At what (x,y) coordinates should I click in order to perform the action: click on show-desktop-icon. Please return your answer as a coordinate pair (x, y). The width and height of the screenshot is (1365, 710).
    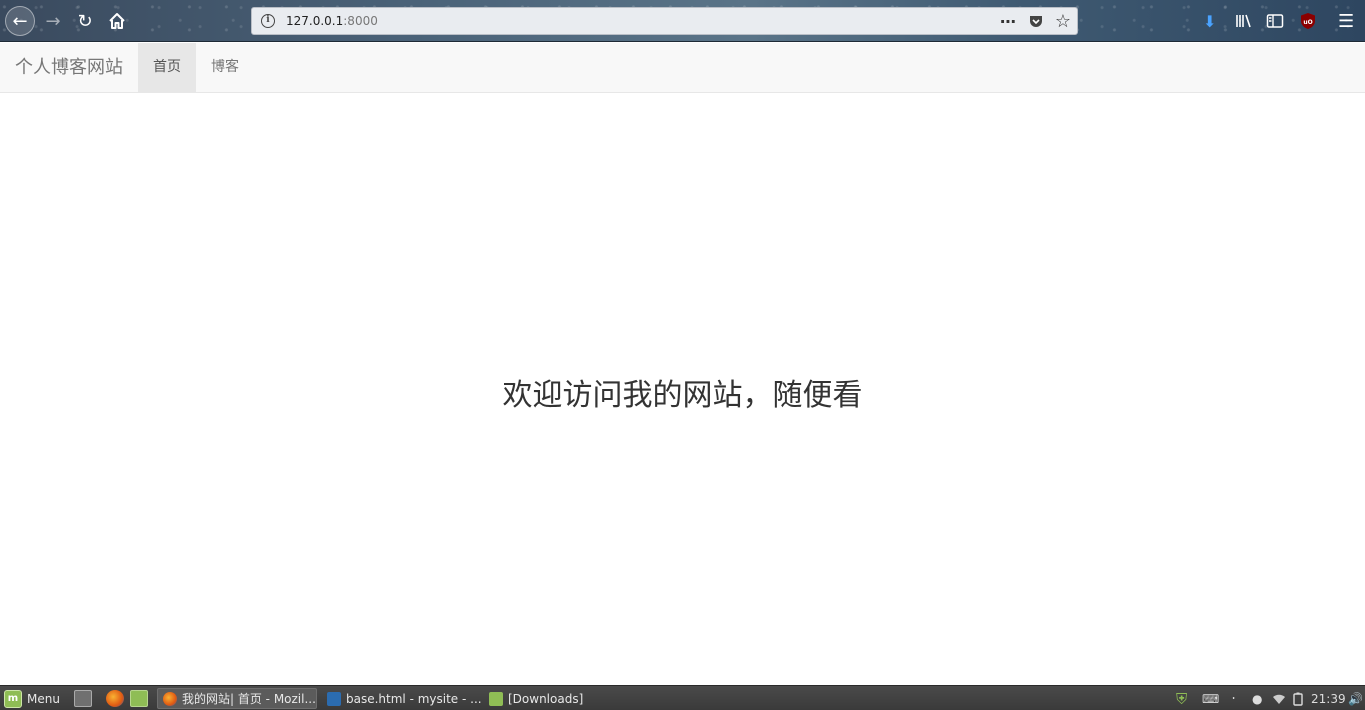
    Looking at the image, I should click on (83, 698).